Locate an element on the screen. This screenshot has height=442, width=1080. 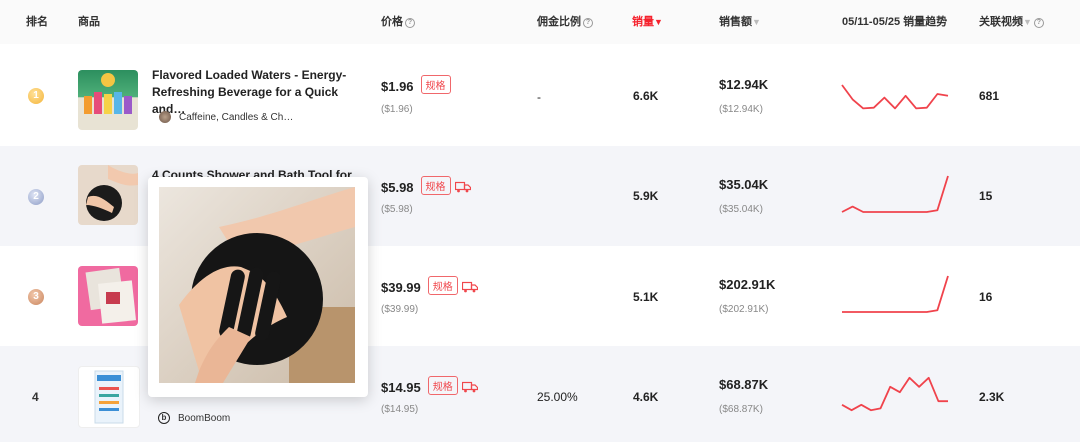
header-revenue-sort: 销售额▼ is located at coordinates (740, 22).